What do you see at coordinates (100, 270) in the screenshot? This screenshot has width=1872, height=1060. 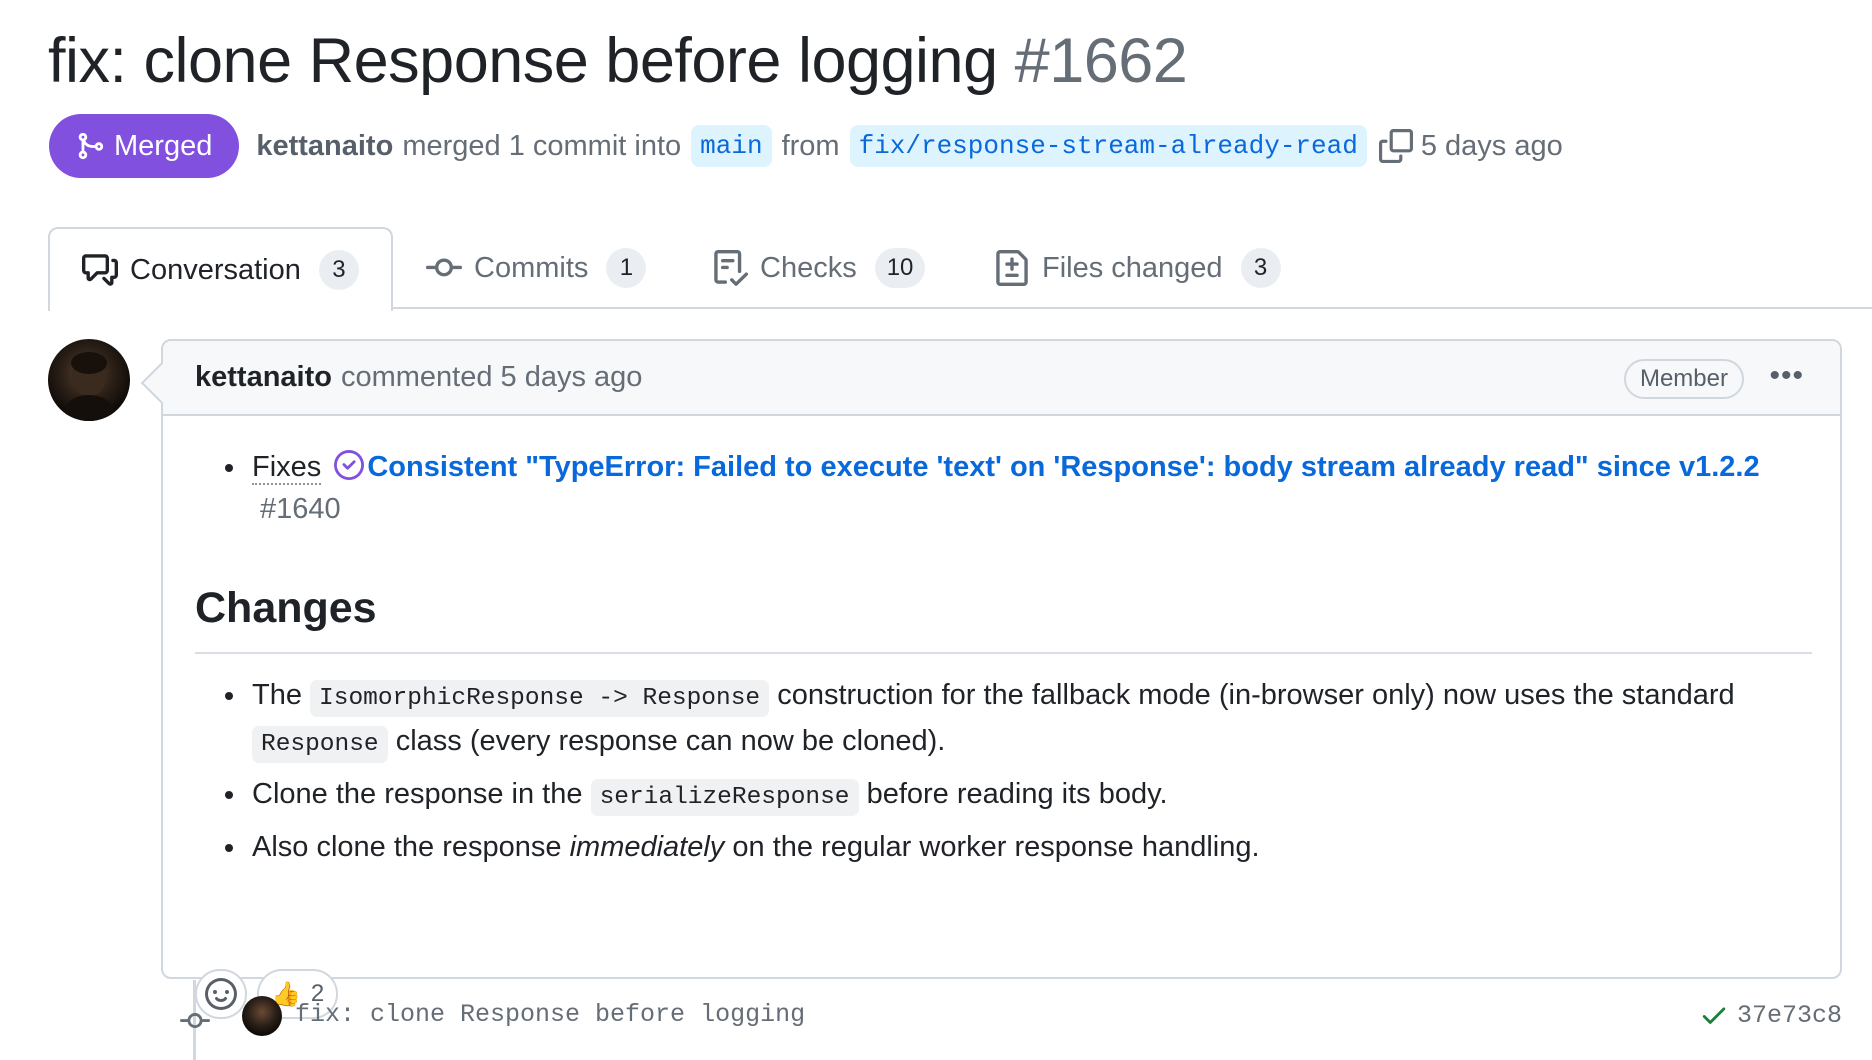 I see `comment-discussion-icon` at bounding box center [100, 270].